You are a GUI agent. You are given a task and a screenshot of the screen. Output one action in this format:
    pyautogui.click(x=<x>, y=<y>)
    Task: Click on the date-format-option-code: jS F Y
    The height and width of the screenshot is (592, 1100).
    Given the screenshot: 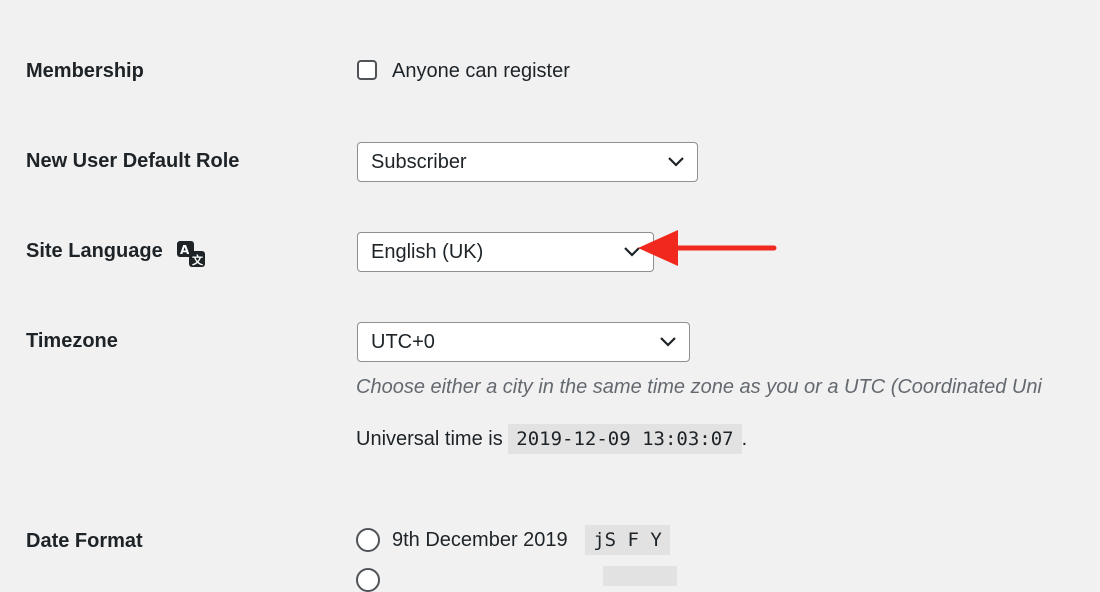 What is the action you would take?
    pyautogui.click(x=627, y=540)
    